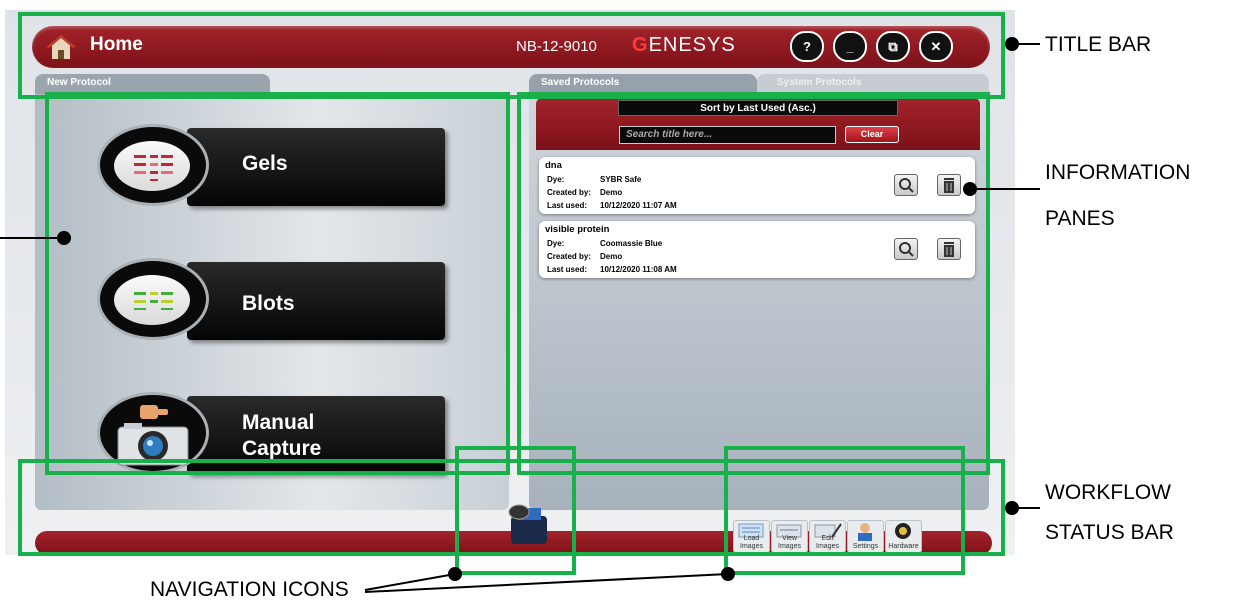 The height and width of the screenshot is (605, 1253). Describe the element at coordinates (1080, 218) in the screenshot. I see `info-panes-annotation-line2: PANES` at that location.